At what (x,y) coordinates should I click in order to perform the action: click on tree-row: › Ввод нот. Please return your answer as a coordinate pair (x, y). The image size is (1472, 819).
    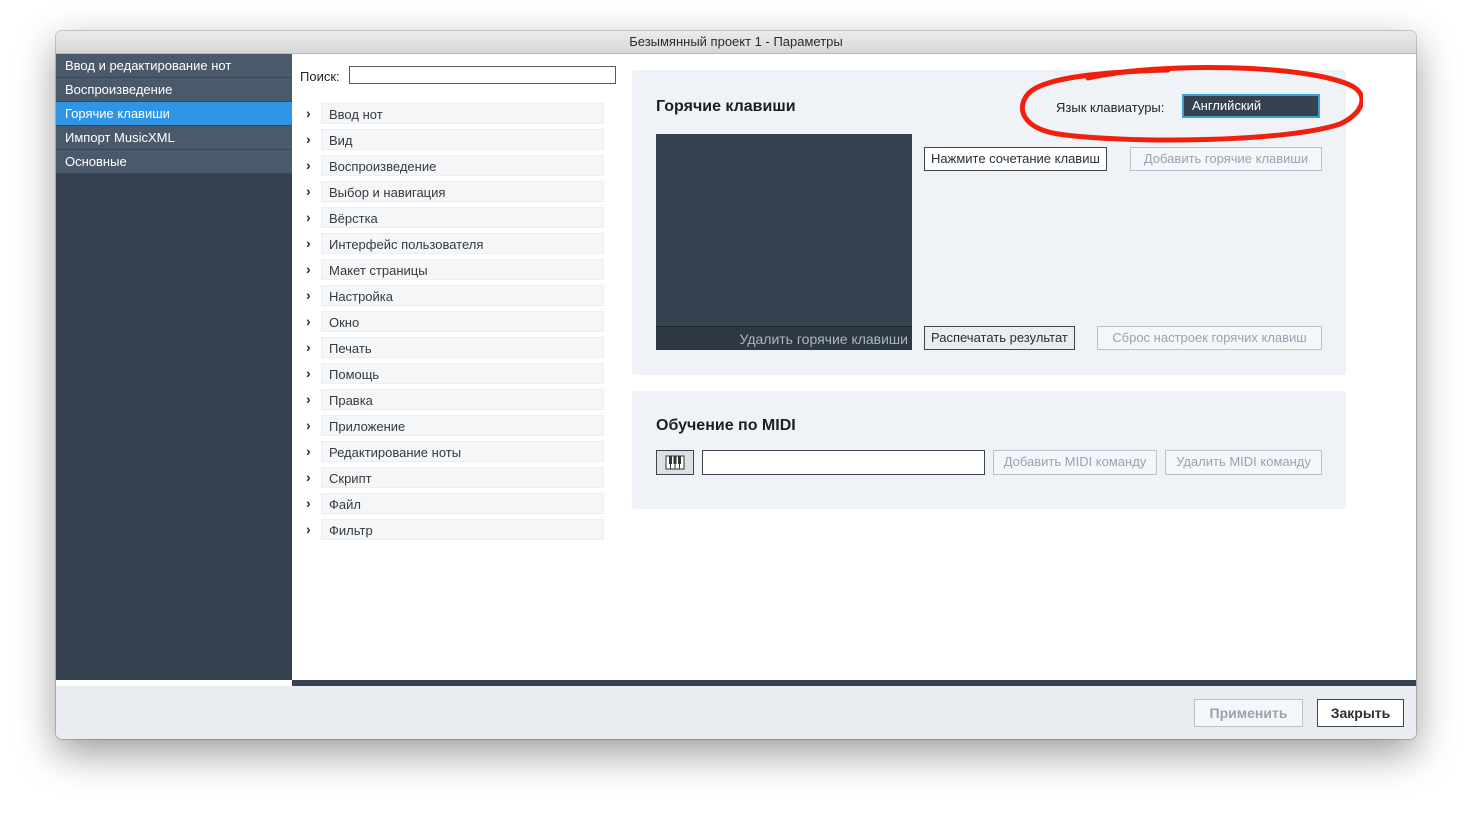
    Looking at the image, I should click on (454, 115).